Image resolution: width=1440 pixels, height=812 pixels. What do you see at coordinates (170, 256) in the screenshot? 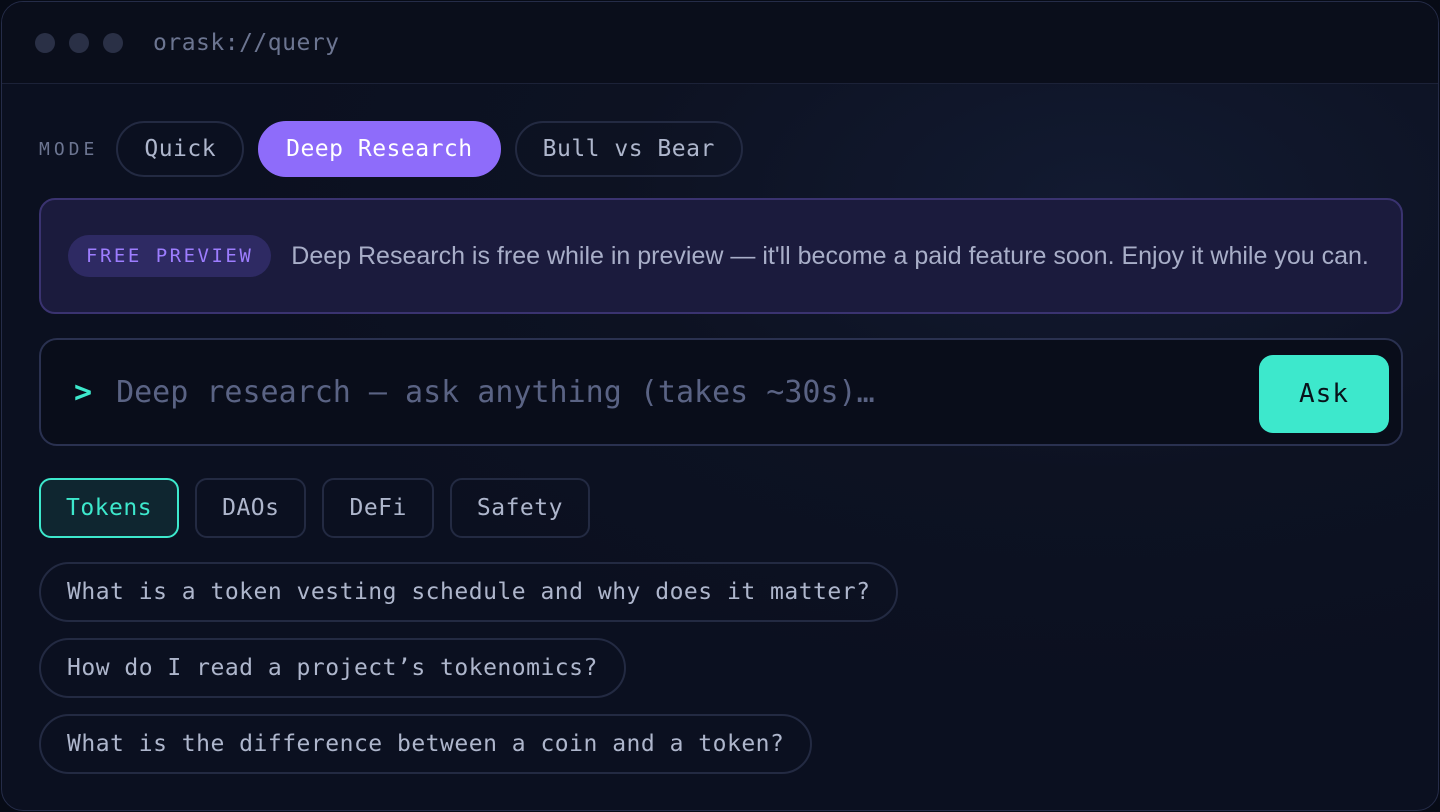
I see `free-preview-badge: FREE PREVIEW` at bounding box center [170, 256].